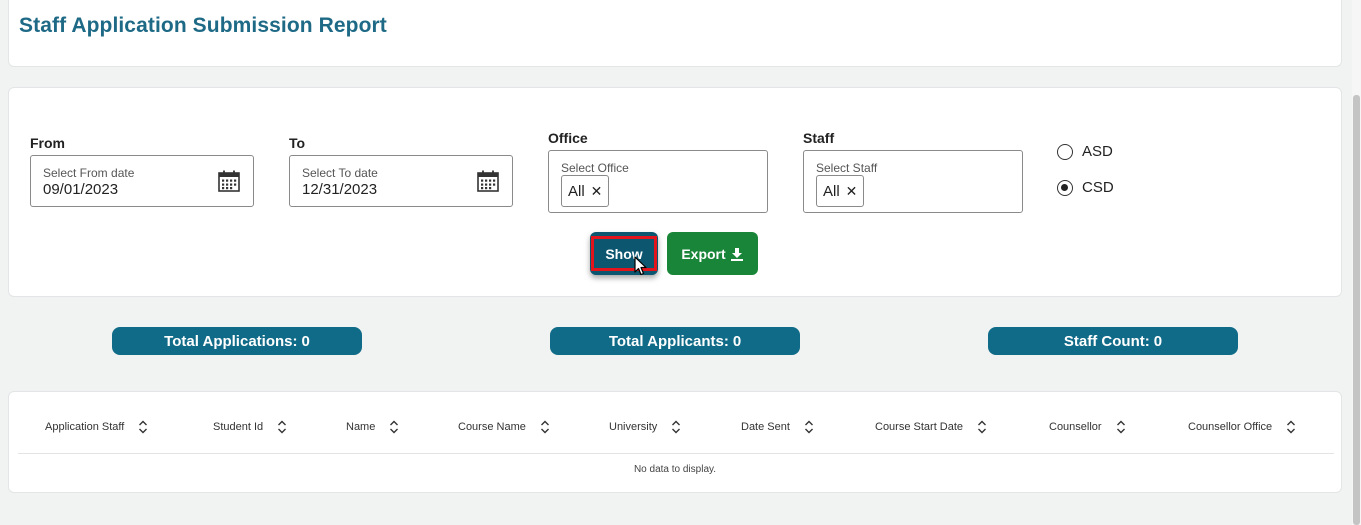 The height and width of the screenshot is (525, 1361). Describe the element at coordinates (568, 138) in the screenshot. I see `office-label: Office` at that location.